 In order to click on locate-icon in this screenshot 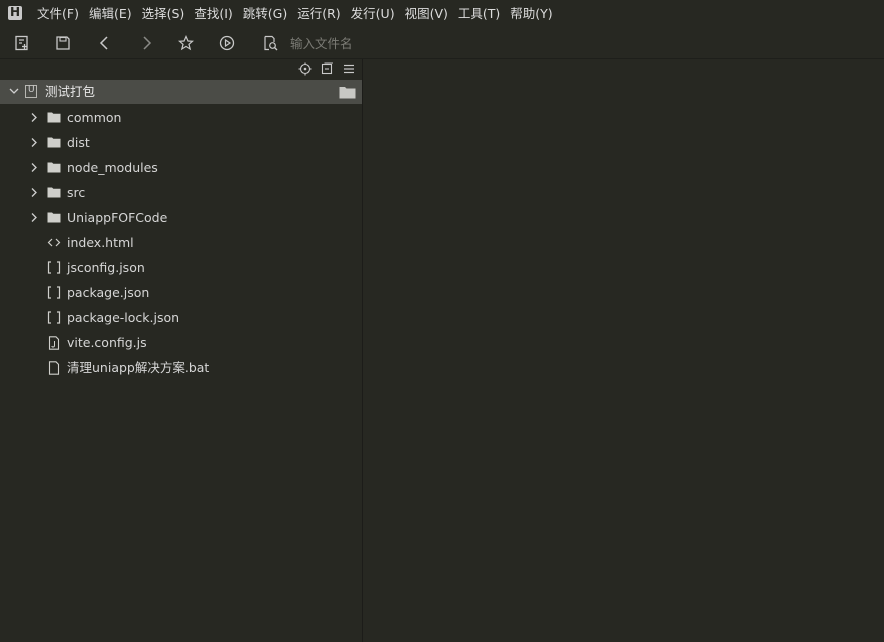, I will do `click(305, 69)`.